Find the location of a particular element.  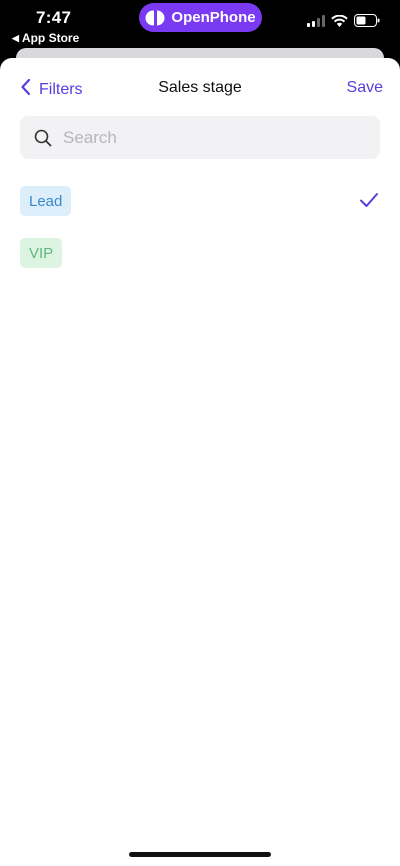

back-button: Filters is located at coordinates (51, 89).